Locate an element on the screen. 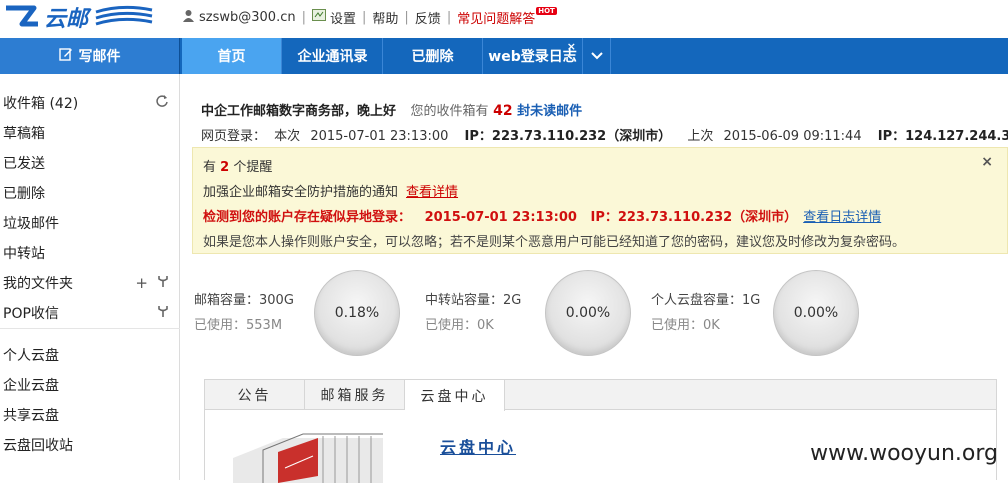 The height and width of the screenshot is (483, 1008). compose-button: 写邮件 is located at coordinates (90, 56).